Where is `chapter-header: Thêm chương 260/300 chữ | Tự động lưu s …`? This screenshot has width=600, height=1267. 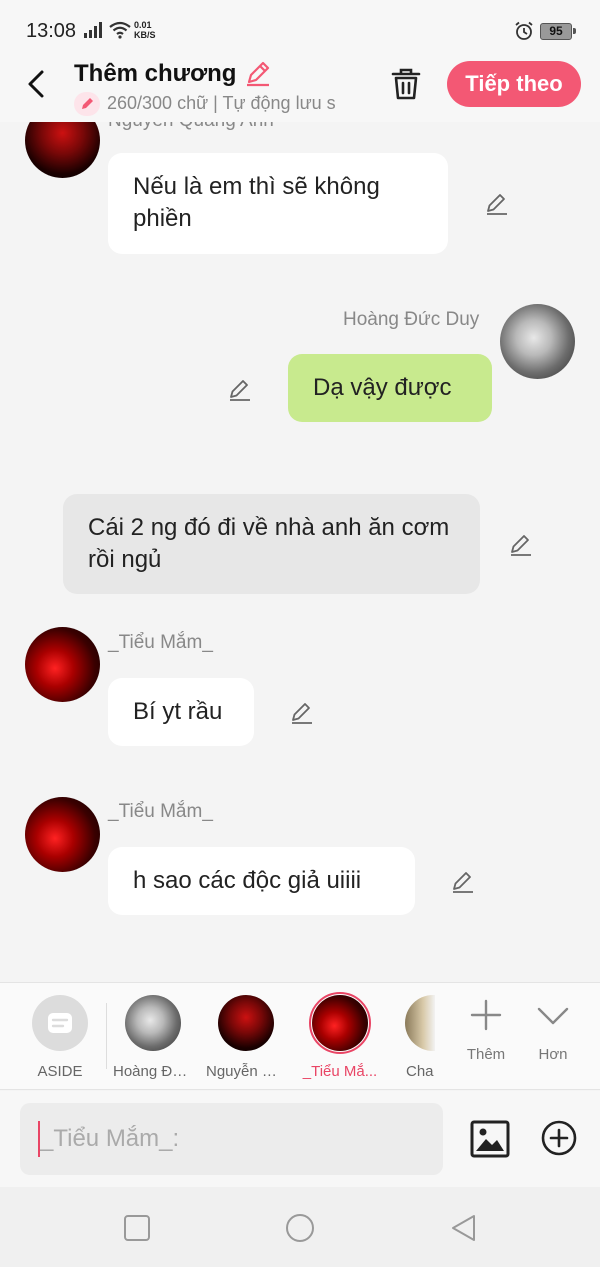 chapter-header: Thêm chương 260/300 chữ | Tự động lưu s … is located at coordinates (300, 91).